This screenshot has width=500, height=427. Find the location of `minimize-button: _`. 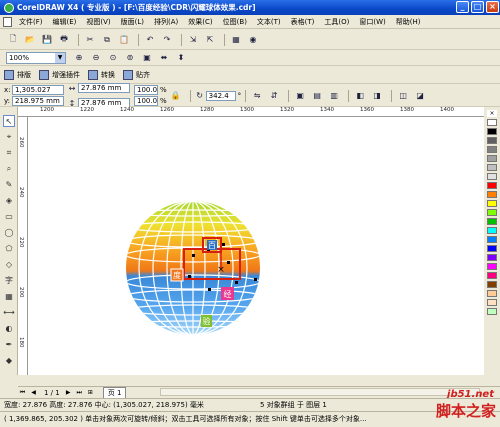

minimize-button: _ is located at coordinates (462, 7).